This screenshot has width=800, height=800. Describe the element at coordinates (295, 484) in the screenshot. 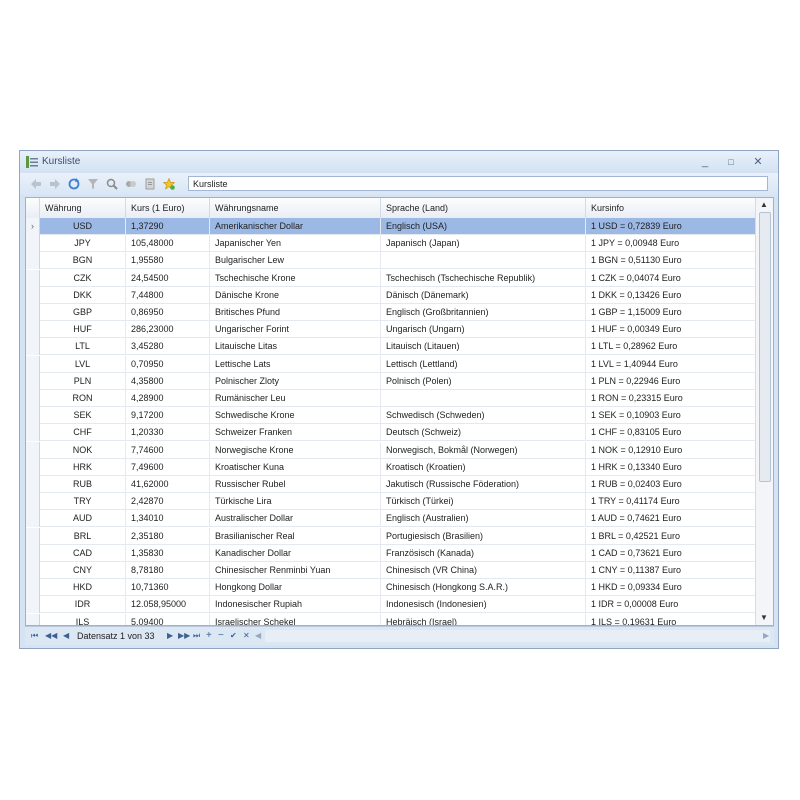

I see `cell-waehrungsname: Russischer Rubel` at that location.